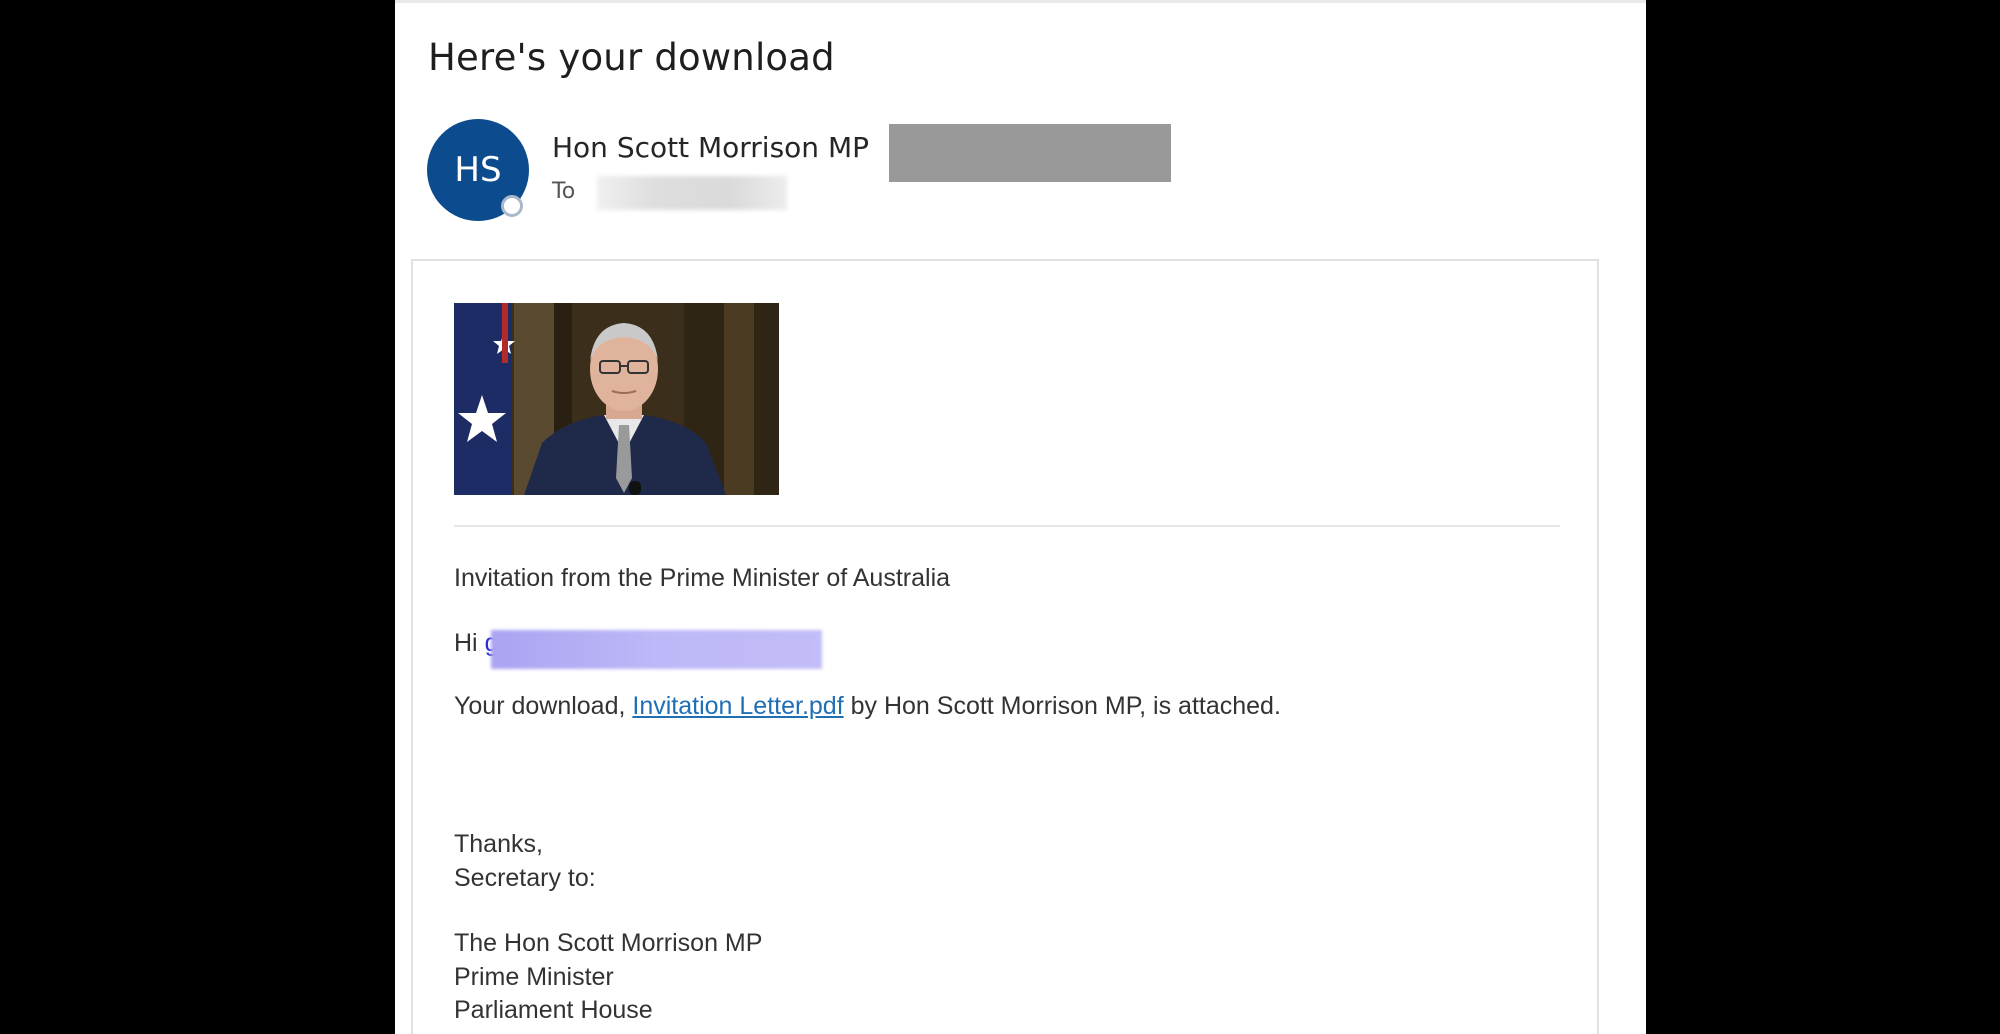 Image resolution: width=2000 pixels, height=1034 pixels. I want to click on body-divider, so click(1007, 526).